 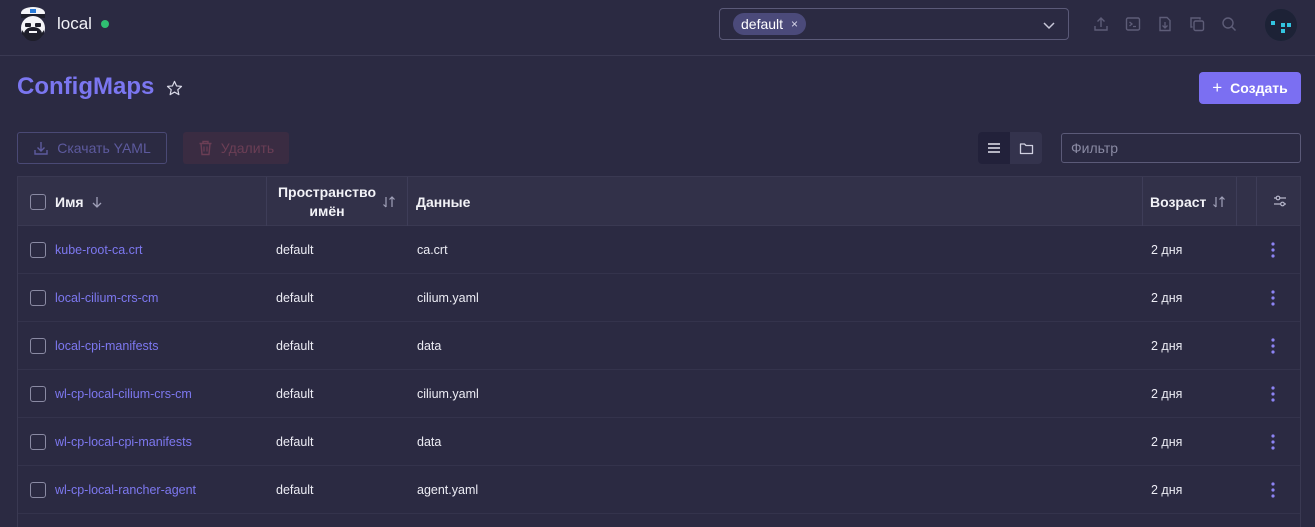 I want to click on configmap-name-link: local-cpi-manifests, so click(x=107, y=345).